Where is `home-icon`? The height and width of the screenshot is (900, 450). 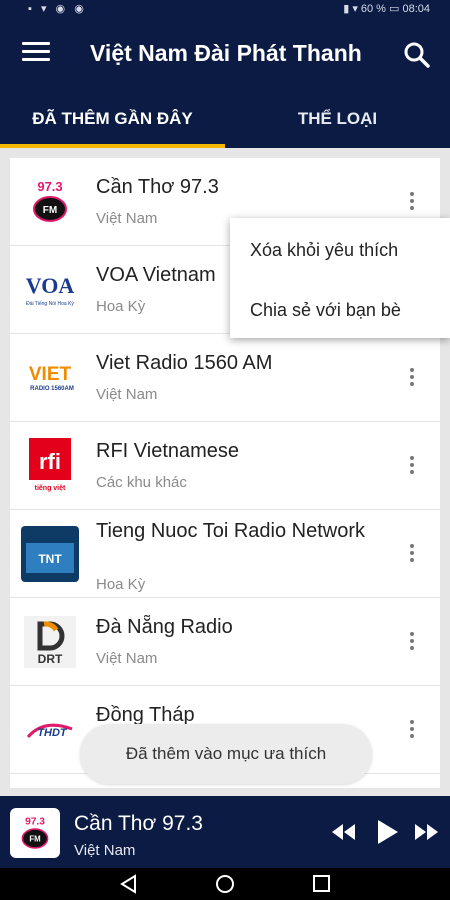 home-icon is located at coordinates (225, 884).